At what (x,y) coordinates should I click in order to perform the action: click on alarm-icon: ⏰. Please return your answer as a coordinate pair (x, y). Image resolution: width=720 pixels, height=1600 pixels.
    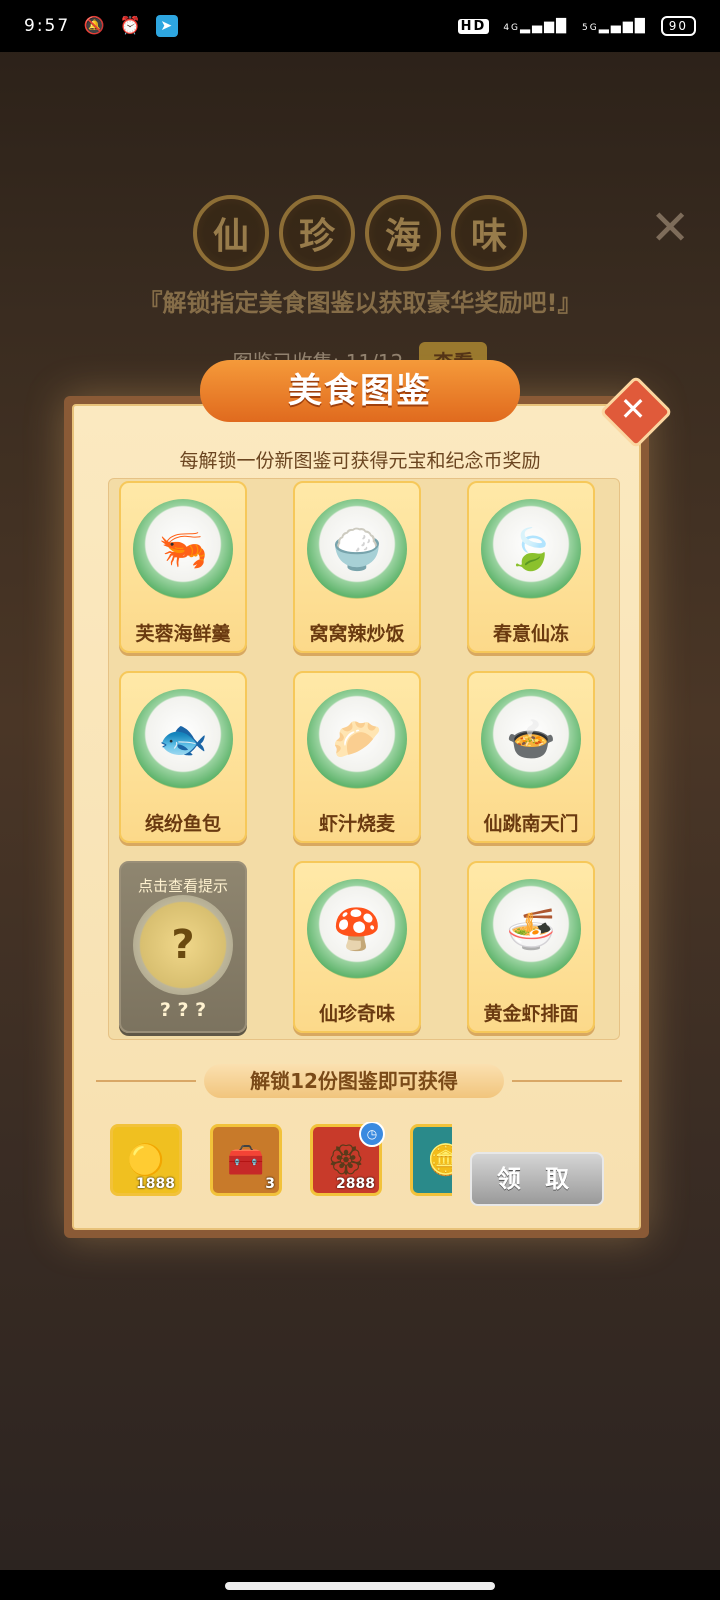
    Looking at the image, I should click on (131, 26).